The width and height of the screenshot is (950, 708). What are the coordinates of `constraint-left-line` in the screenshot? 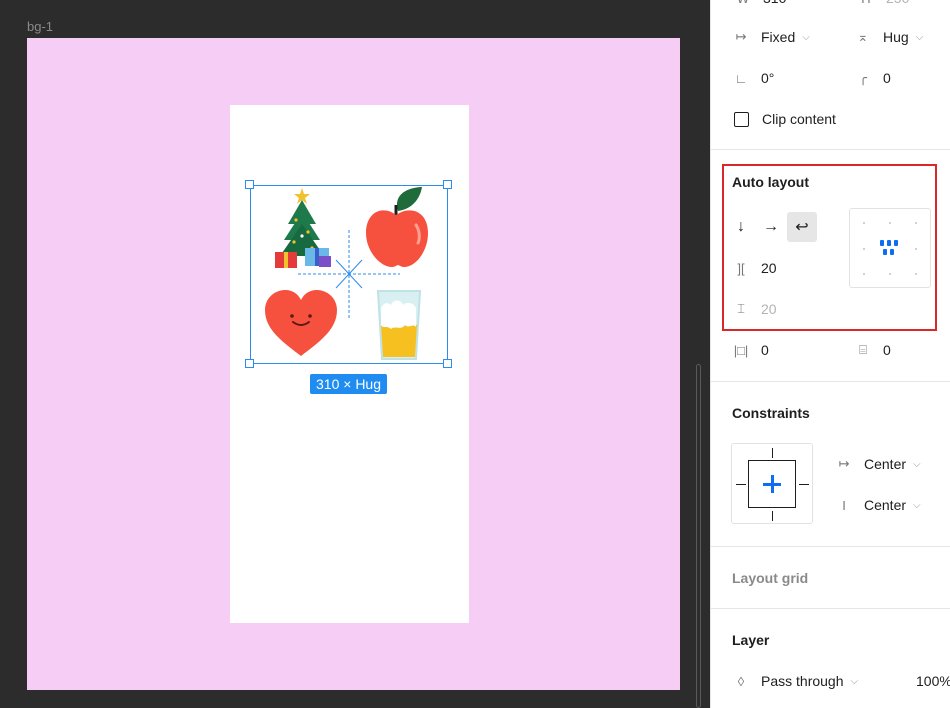 It's located at (741, 484).